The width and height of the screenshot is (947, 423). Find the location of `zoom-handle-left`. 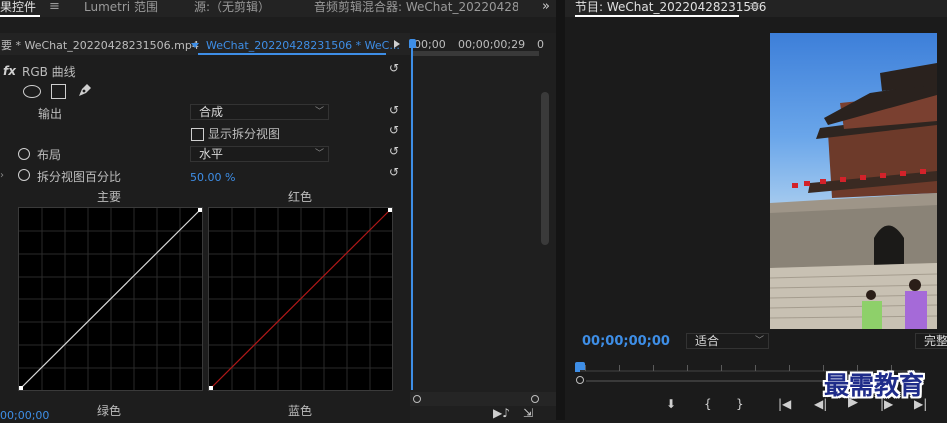

zoom-handle-left is located at coordinates (580, 380).